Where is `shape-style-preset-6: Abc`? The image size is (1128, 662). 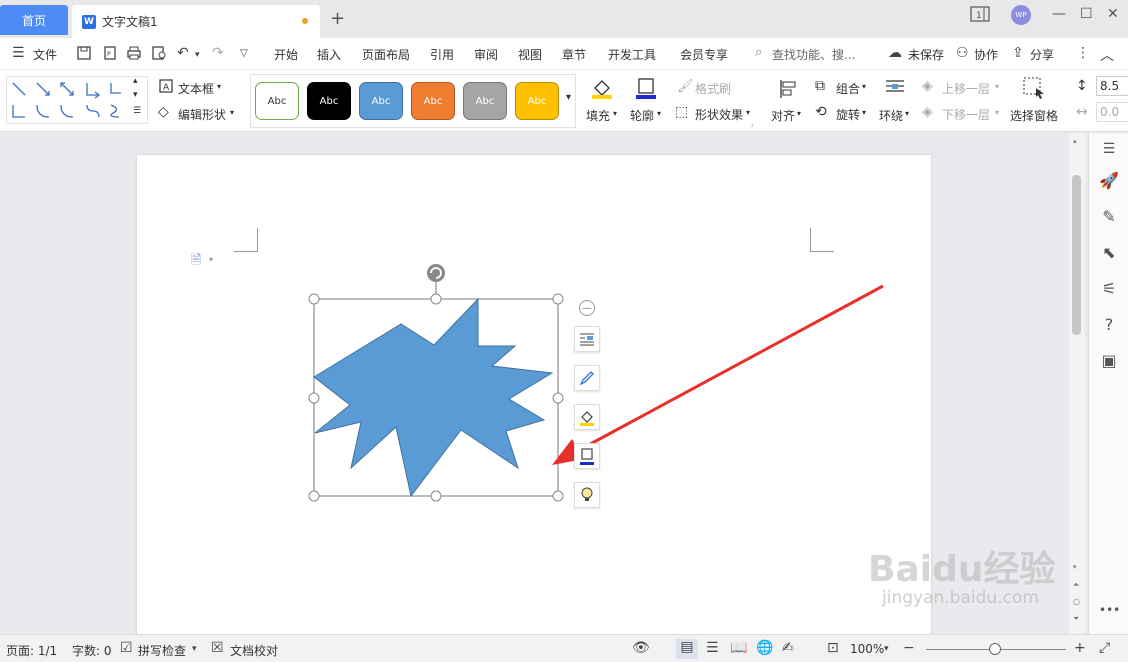 shape-style-preset-6: Abc is located at coordinates (537, 101).